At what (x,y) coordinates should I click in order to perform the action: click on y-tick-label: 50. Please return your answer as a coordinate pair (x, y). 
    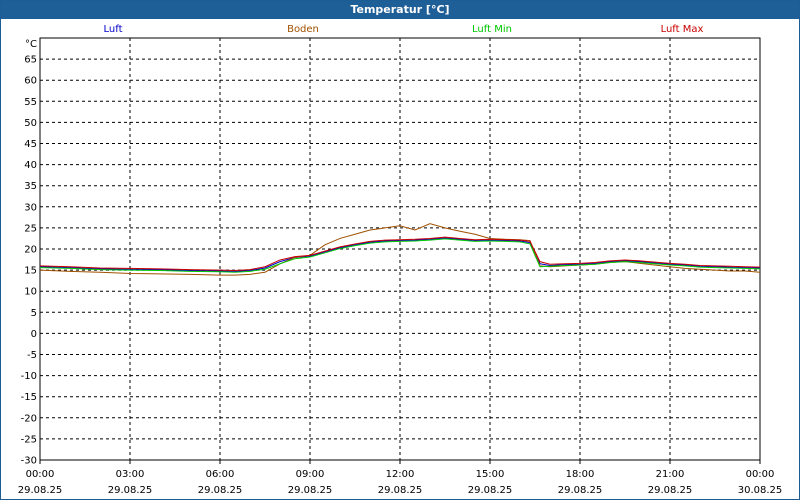
    Looking at the image, I should click on (30, 123).